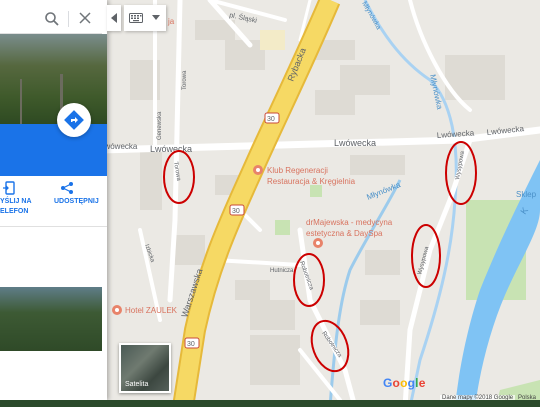  What do you see at coordinates (117, 310) in the screenshot?
I see `poi-marker-hotel` at bounding box center [117, 310].